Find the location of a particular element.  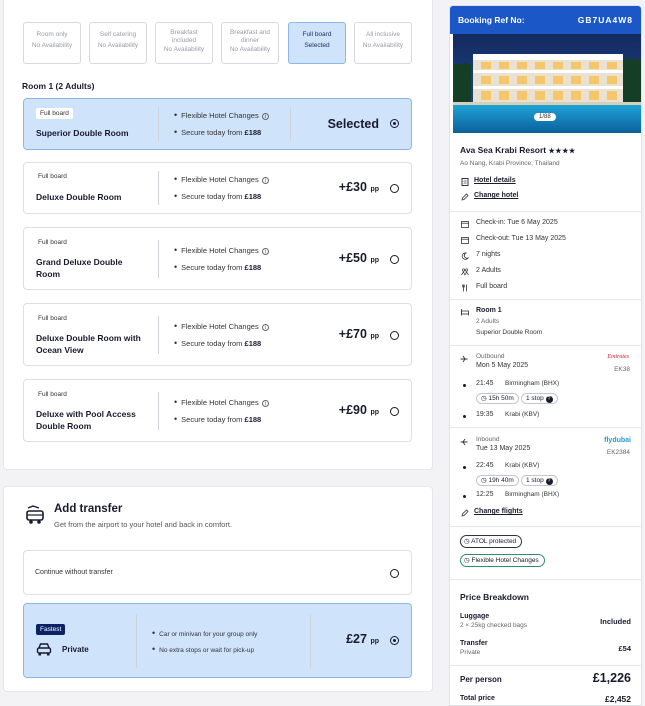

room-adults: 2 Adults is located at coordinates (488, 321).